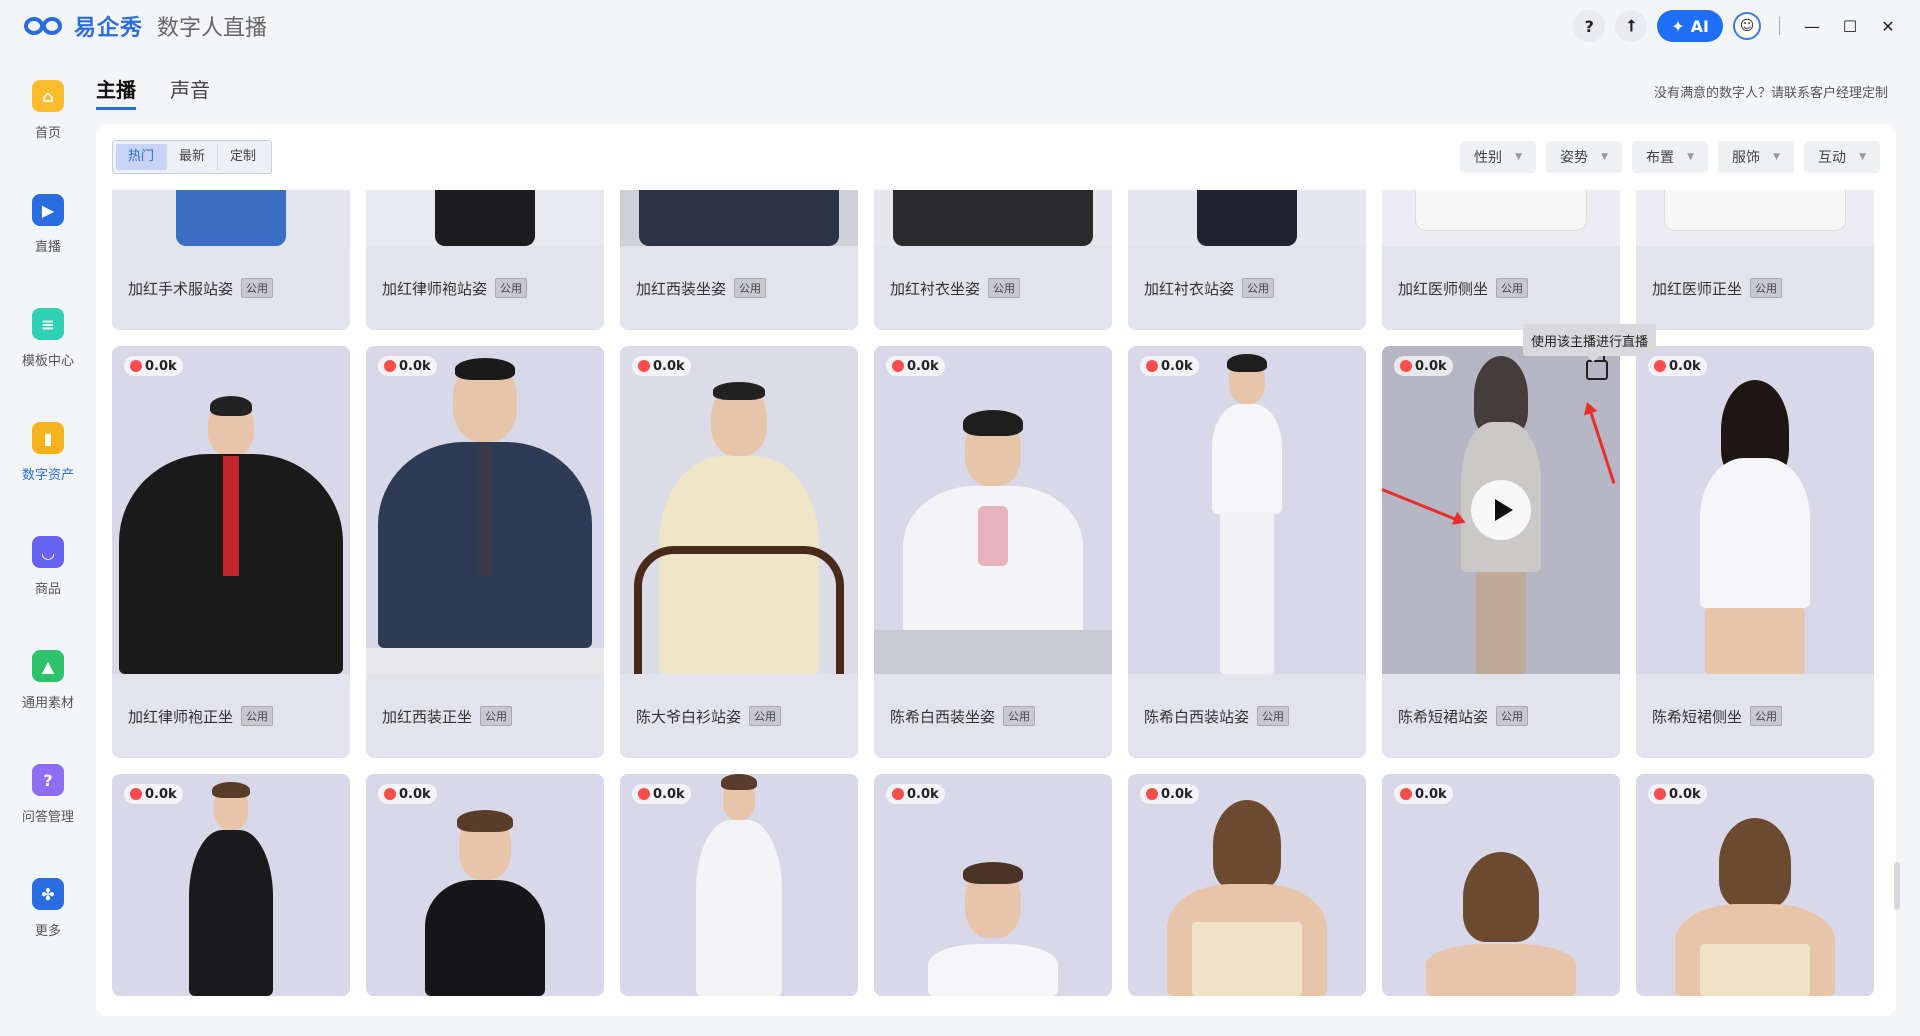 Image resolution: width=1920 pixels, height=1036 pixels. I want to click on video-icon: ▶, so click(48, 210).